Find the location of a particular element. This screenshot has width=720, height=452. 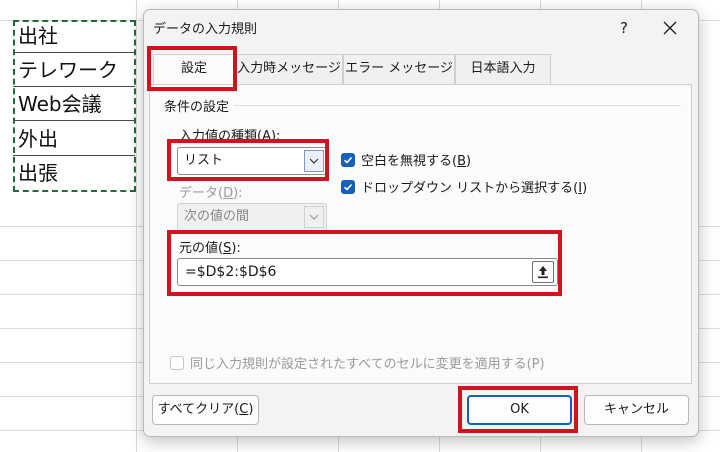

tab-error-alert: エラー メッセージ is located at coordinates (399, 69).